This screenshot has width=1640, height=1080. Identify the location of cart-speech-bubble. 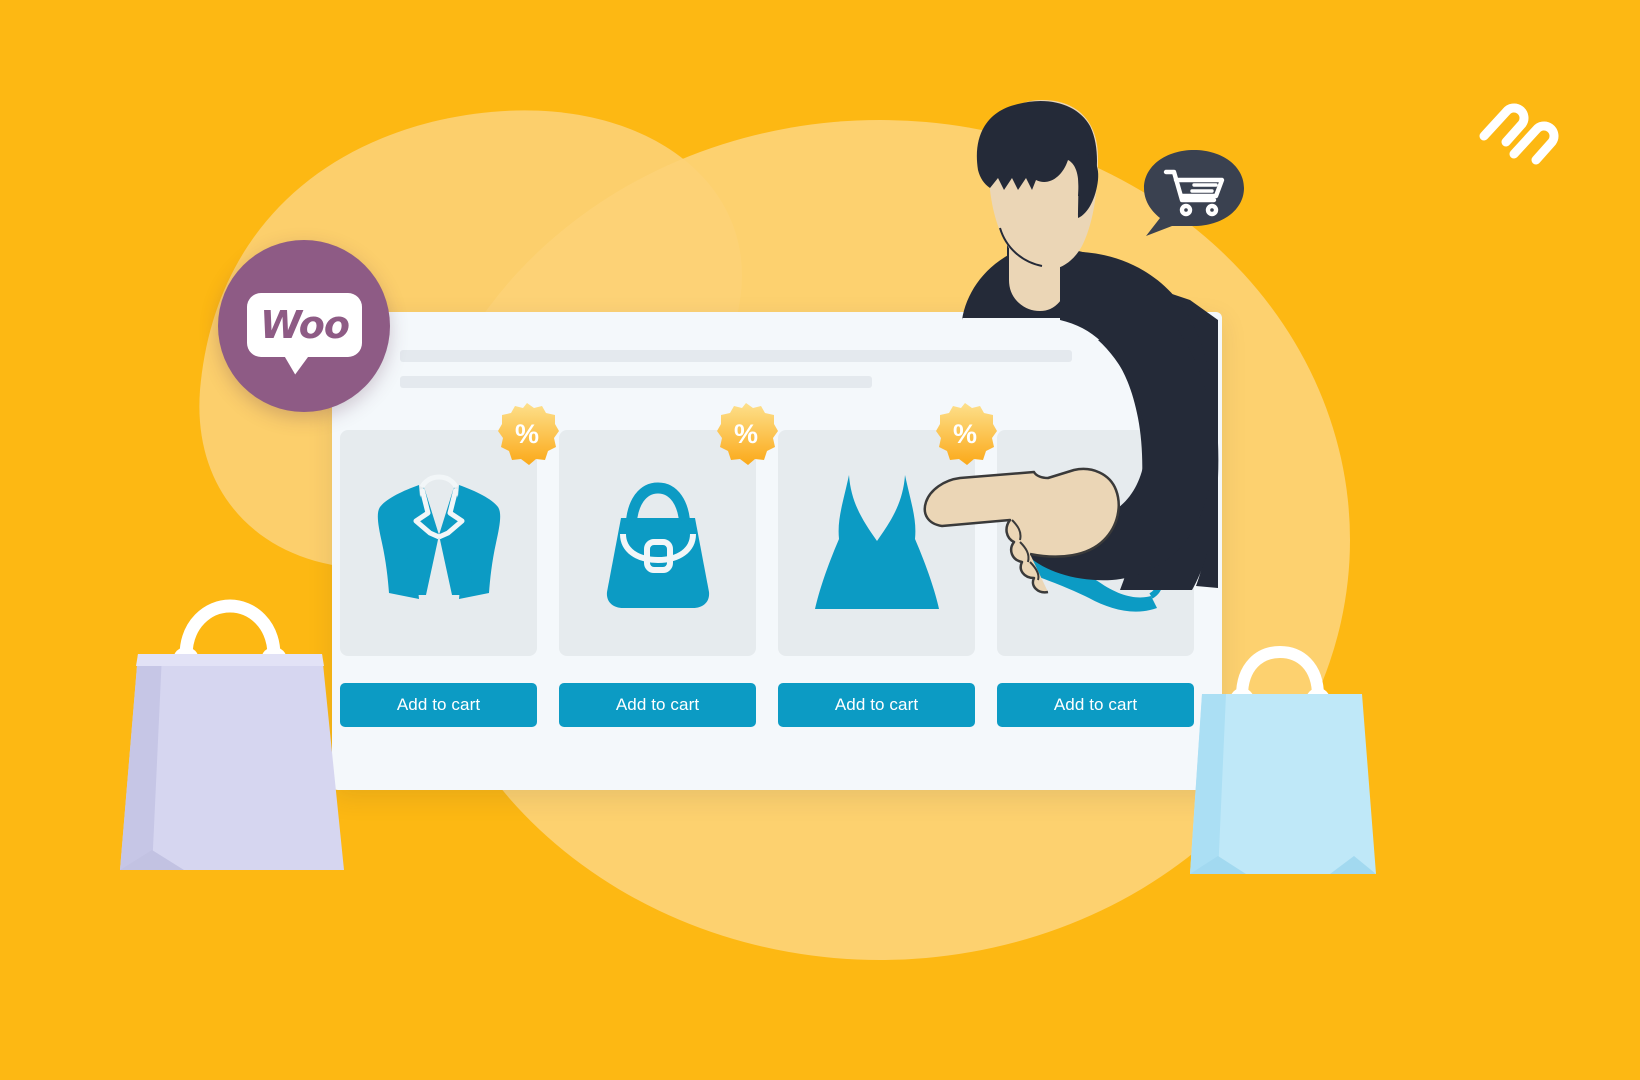
(1194, 191).